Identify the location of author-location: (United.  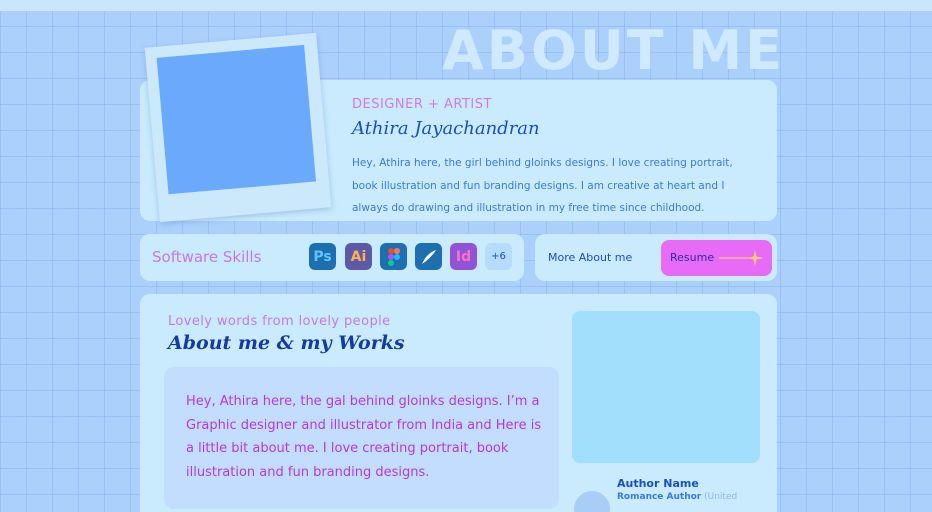
(721, 497).